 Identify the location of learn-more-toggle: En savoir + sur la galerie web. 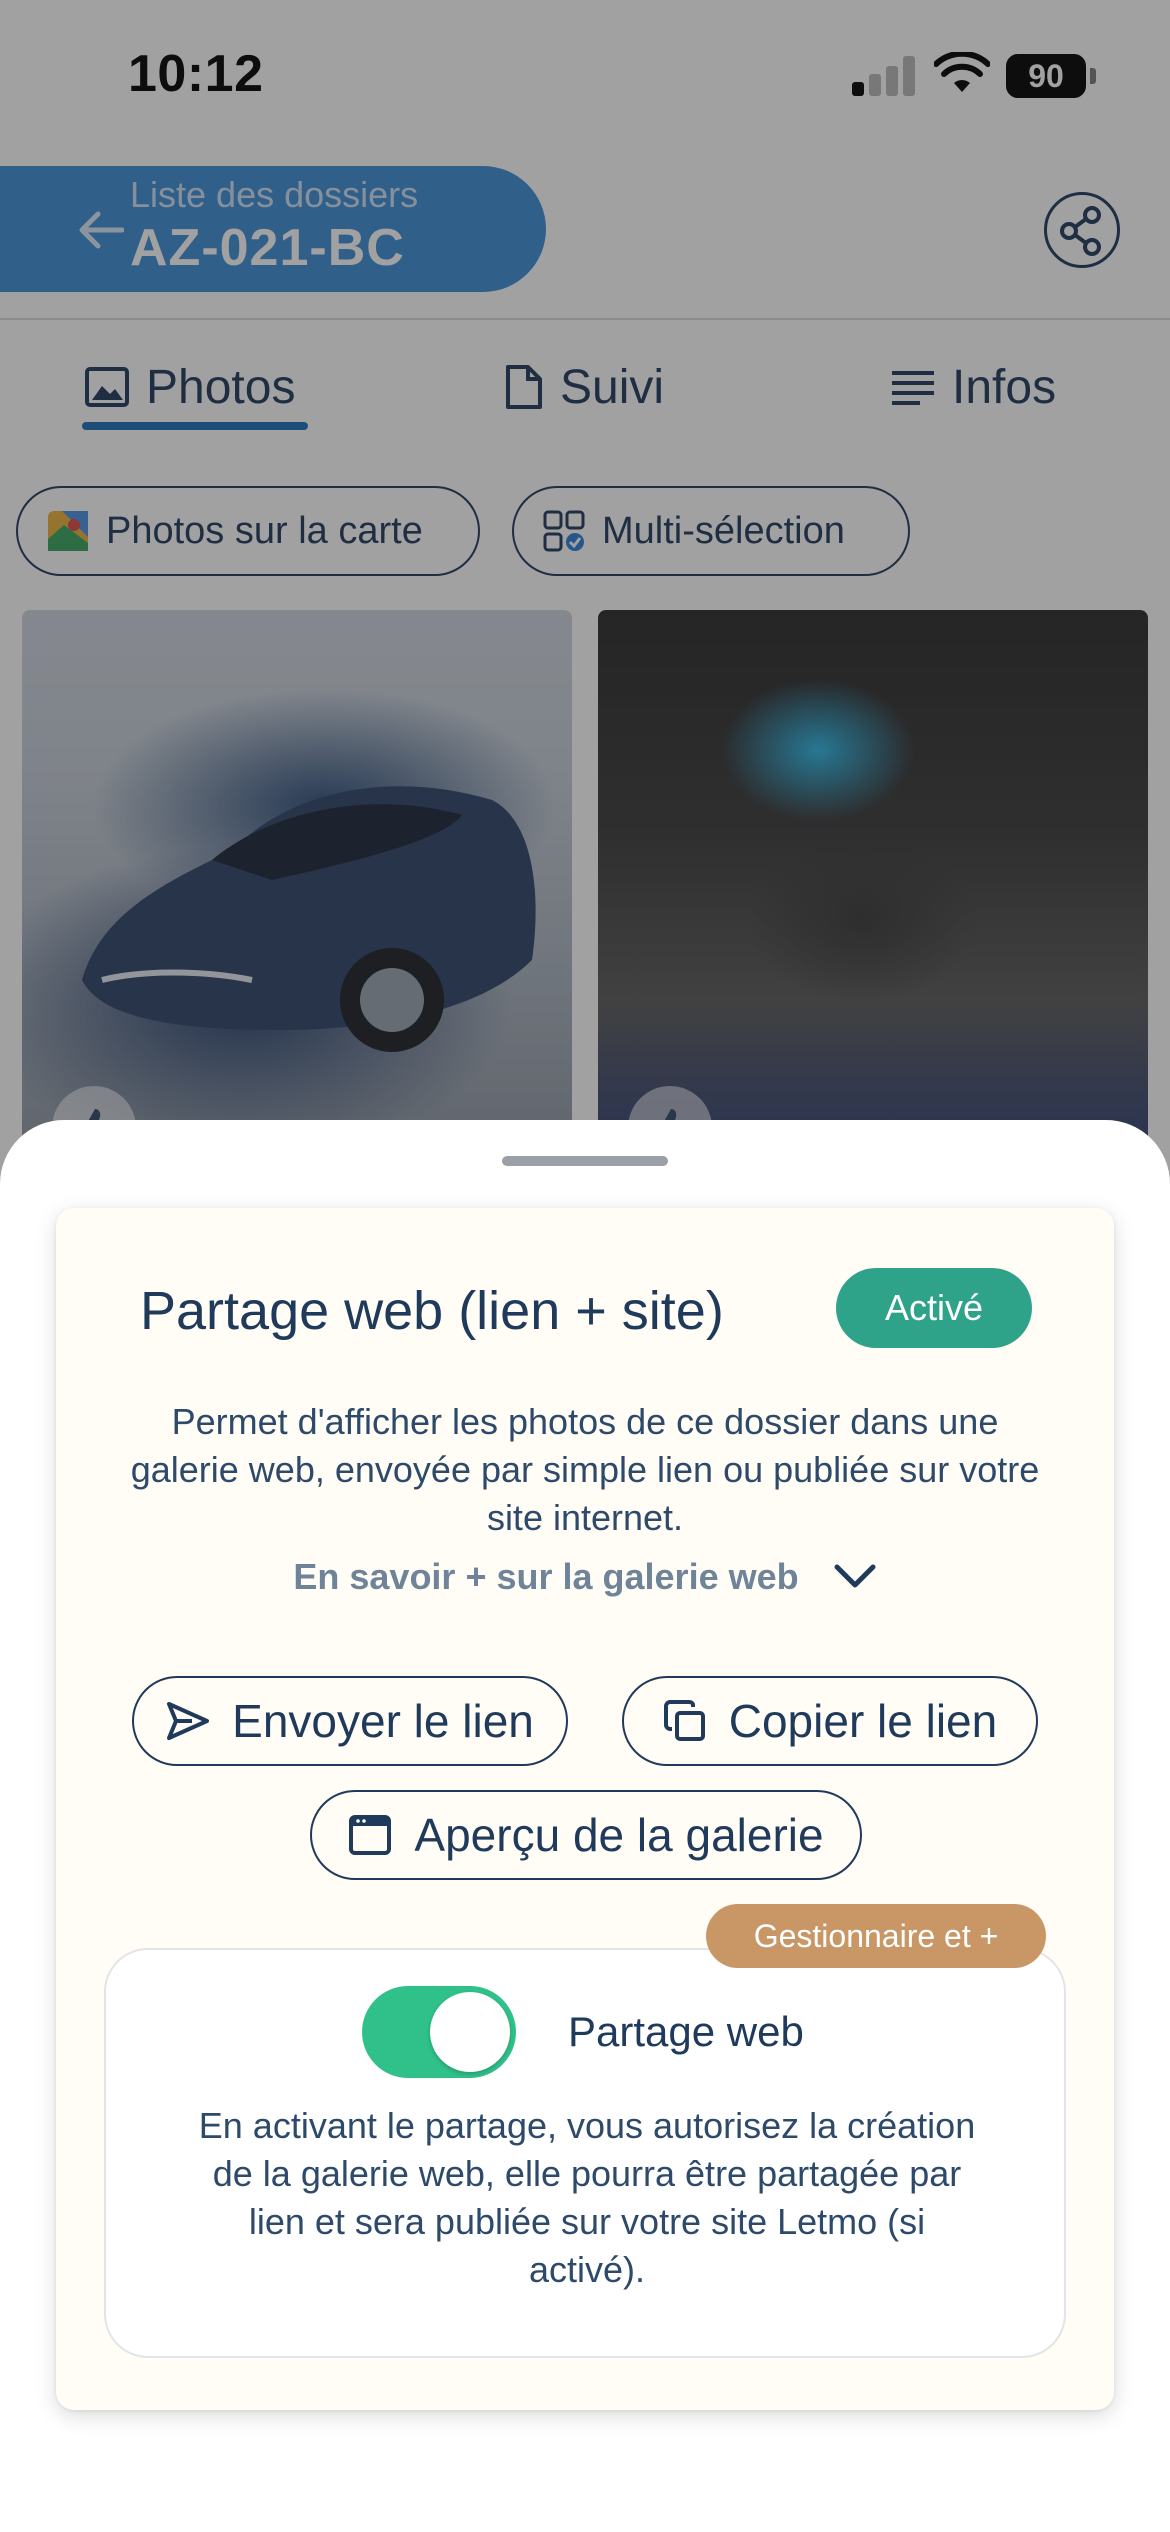
(585, 1577).